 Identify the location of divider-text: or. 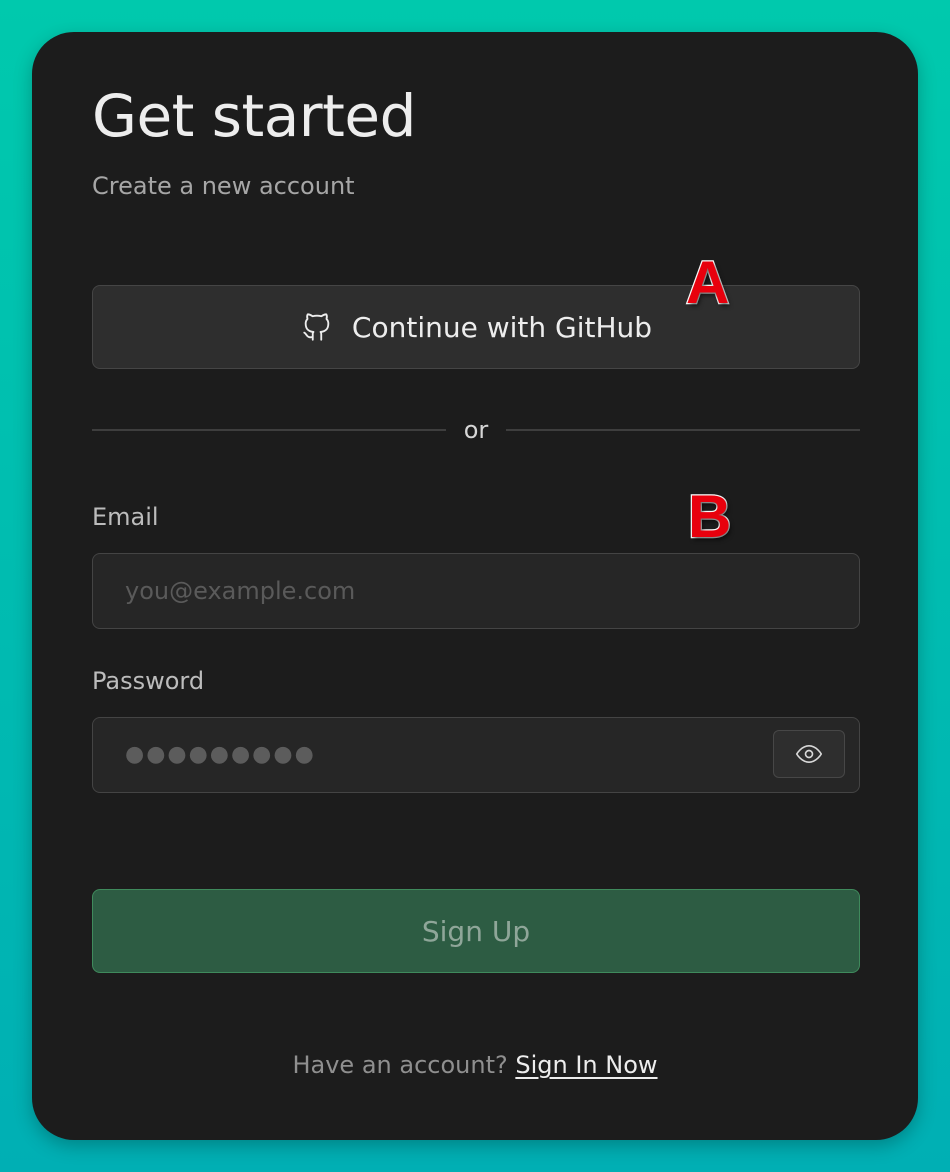
(476, 430).